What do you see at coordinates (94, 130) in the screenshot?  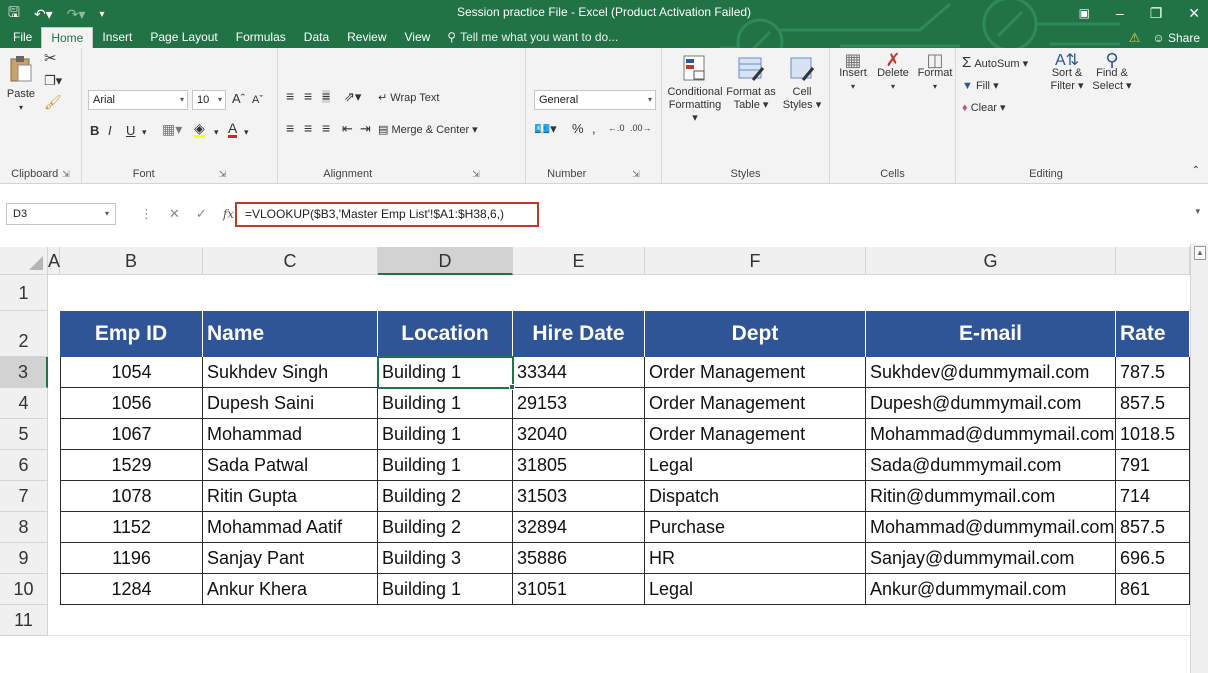 I see `bold-button: B` at bounding box center [94, 130].